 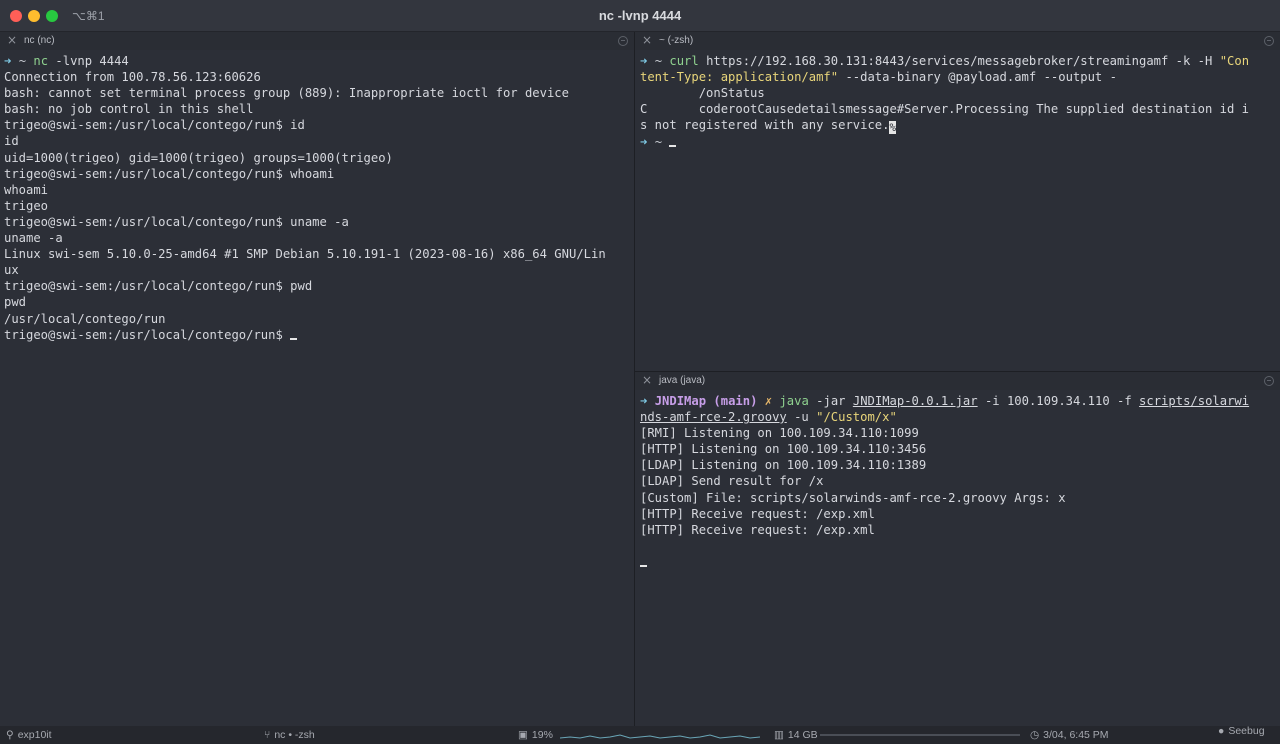 I want to click on terminal-line: bash: no job control in this shell, so click(x=129, y=109).